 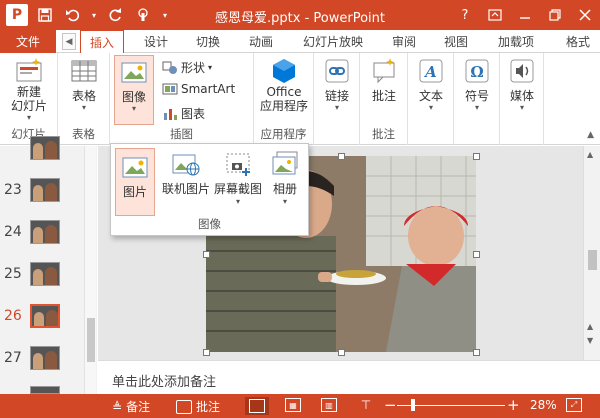 What do you see at coordinates (574, 405) in the screenshot?
I see `fit-to-window-button: ⤢` at bounding box center [574, 405].